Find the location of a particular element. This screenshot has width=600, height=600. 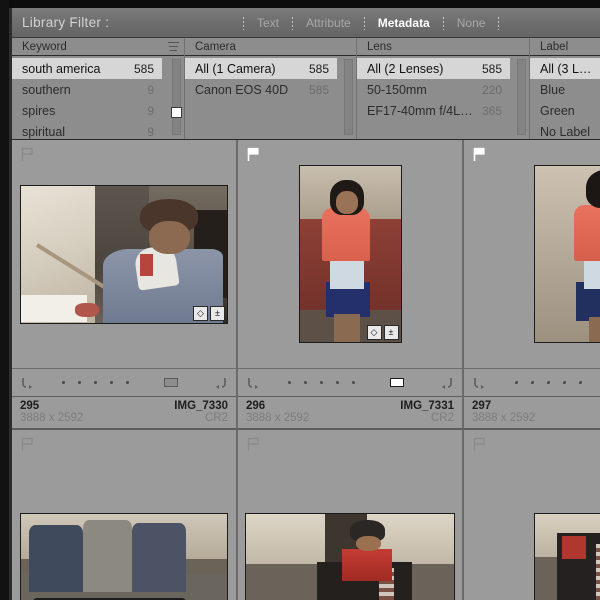

grid-cell: 297 3888 x 2592 is located at coordinates (532, 285).